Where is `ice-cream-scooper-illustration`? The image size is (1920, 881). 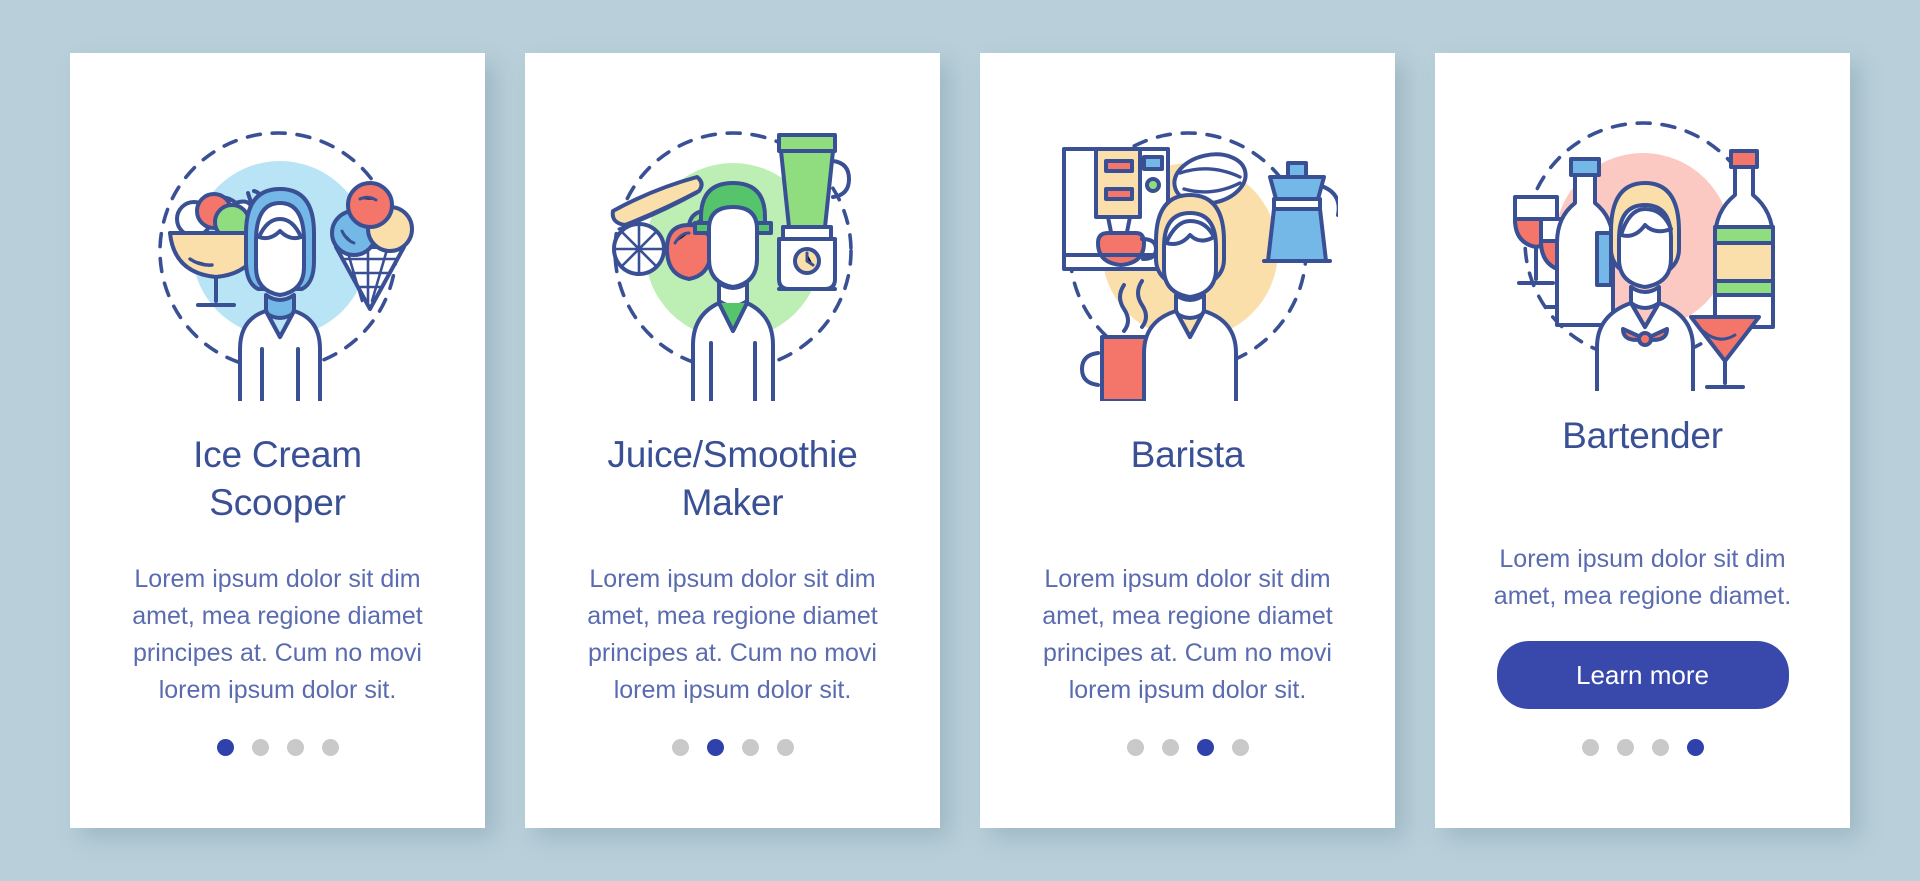
ice-cream-scooper-illustration is located at coordinates (285, 266).